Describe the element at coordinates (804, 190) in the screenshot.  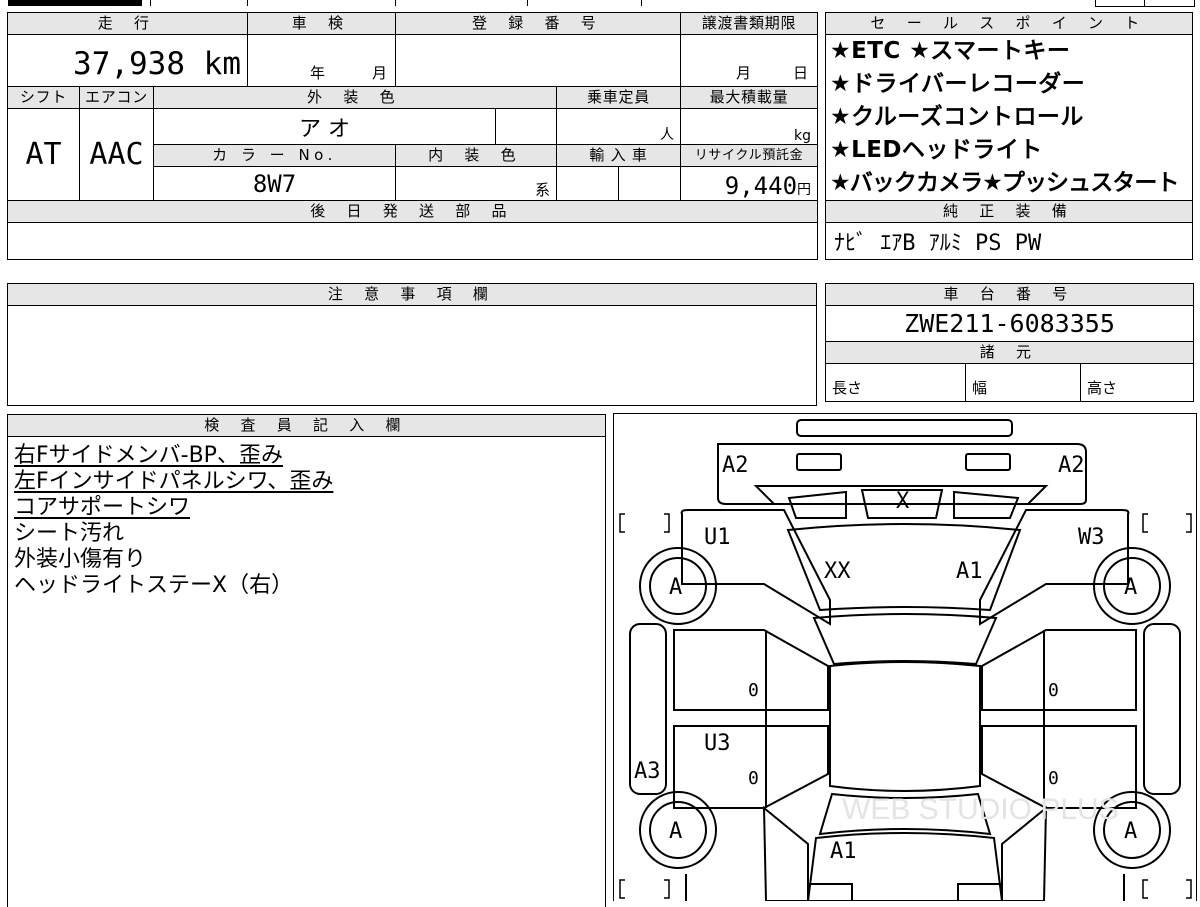
I see `recycle-unit: 円` at that location.